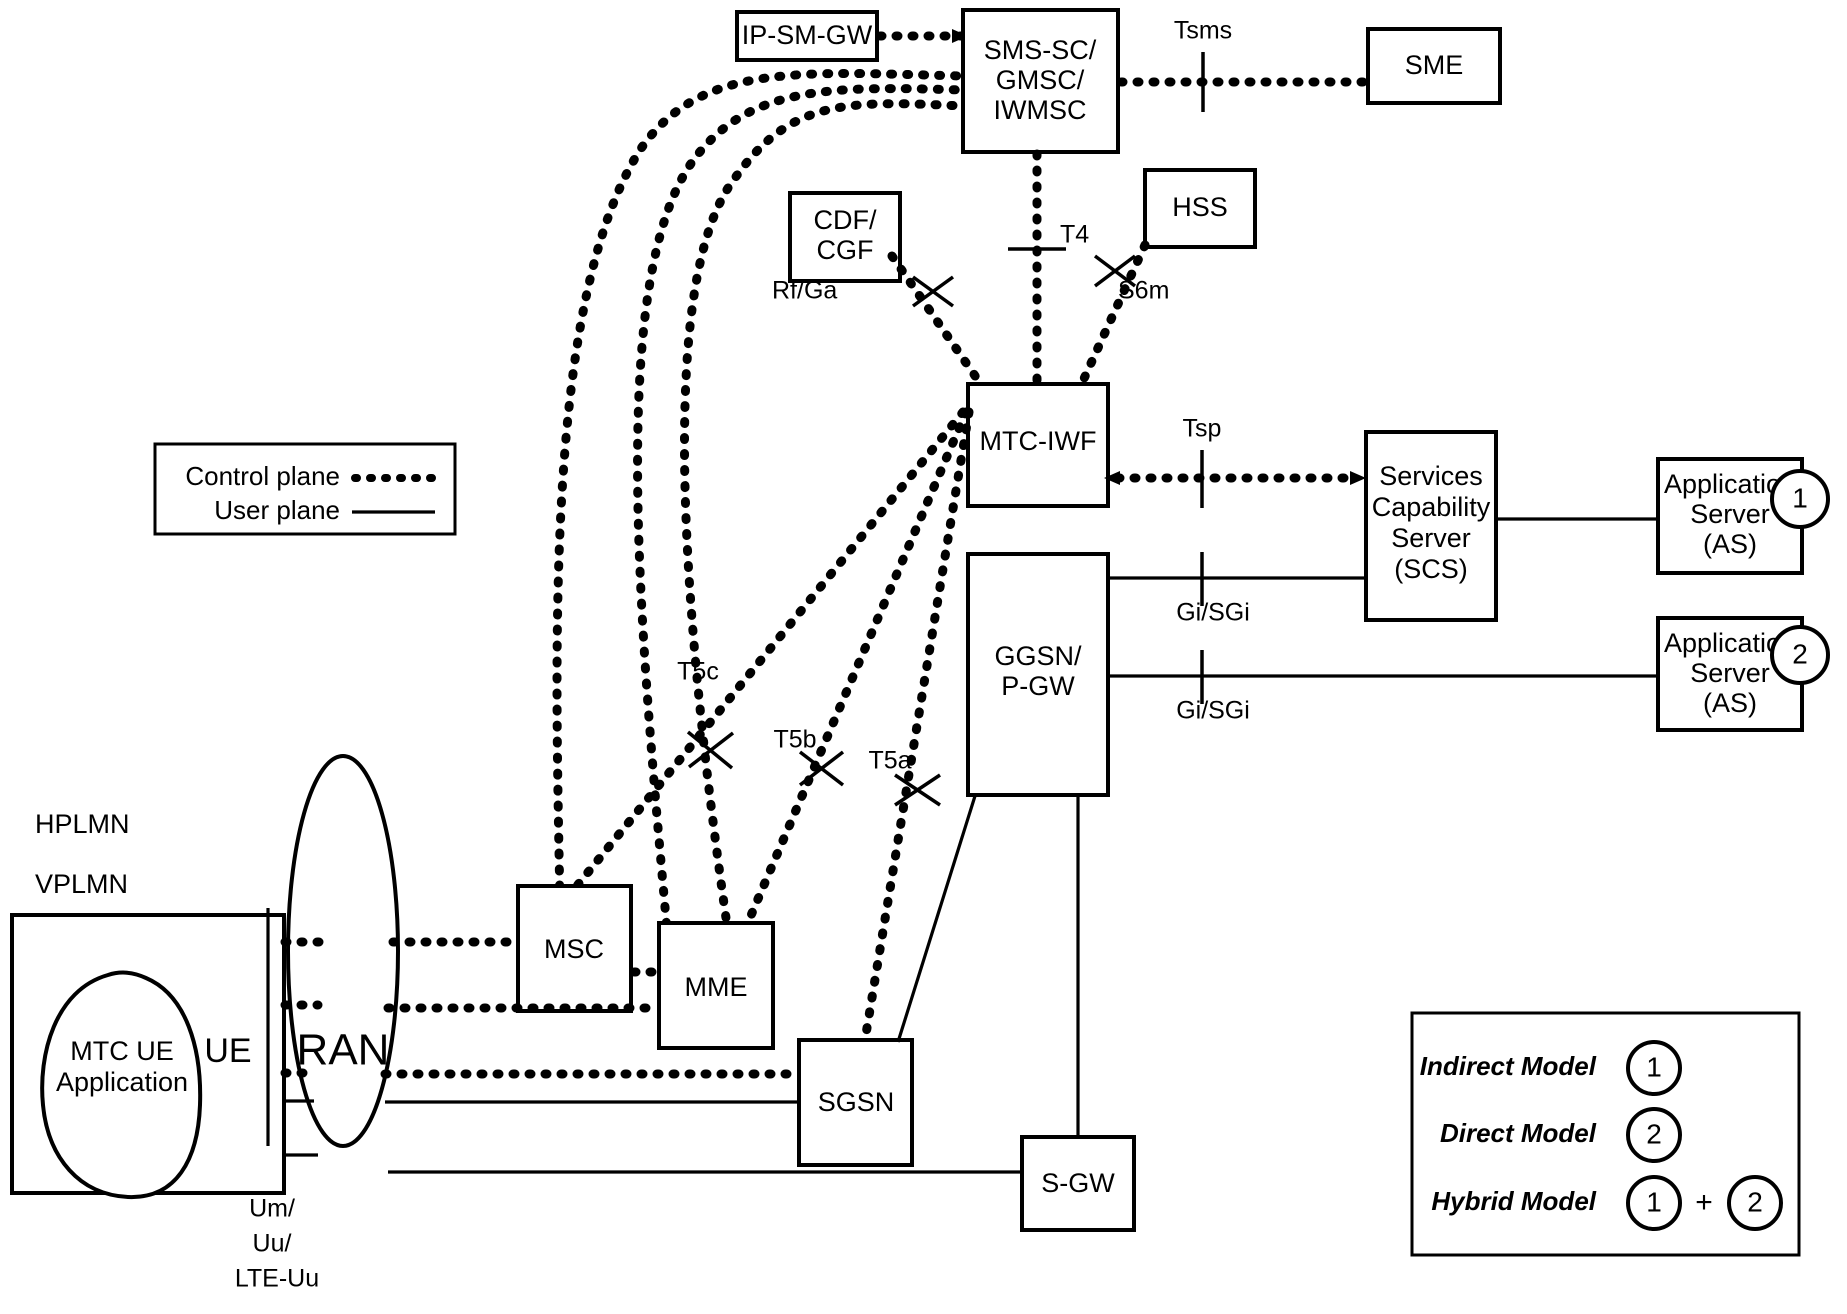 This screenshot has height=1314, width=1847. I want to click on legend-control-plane-label: Control plane, so click(262, 476).